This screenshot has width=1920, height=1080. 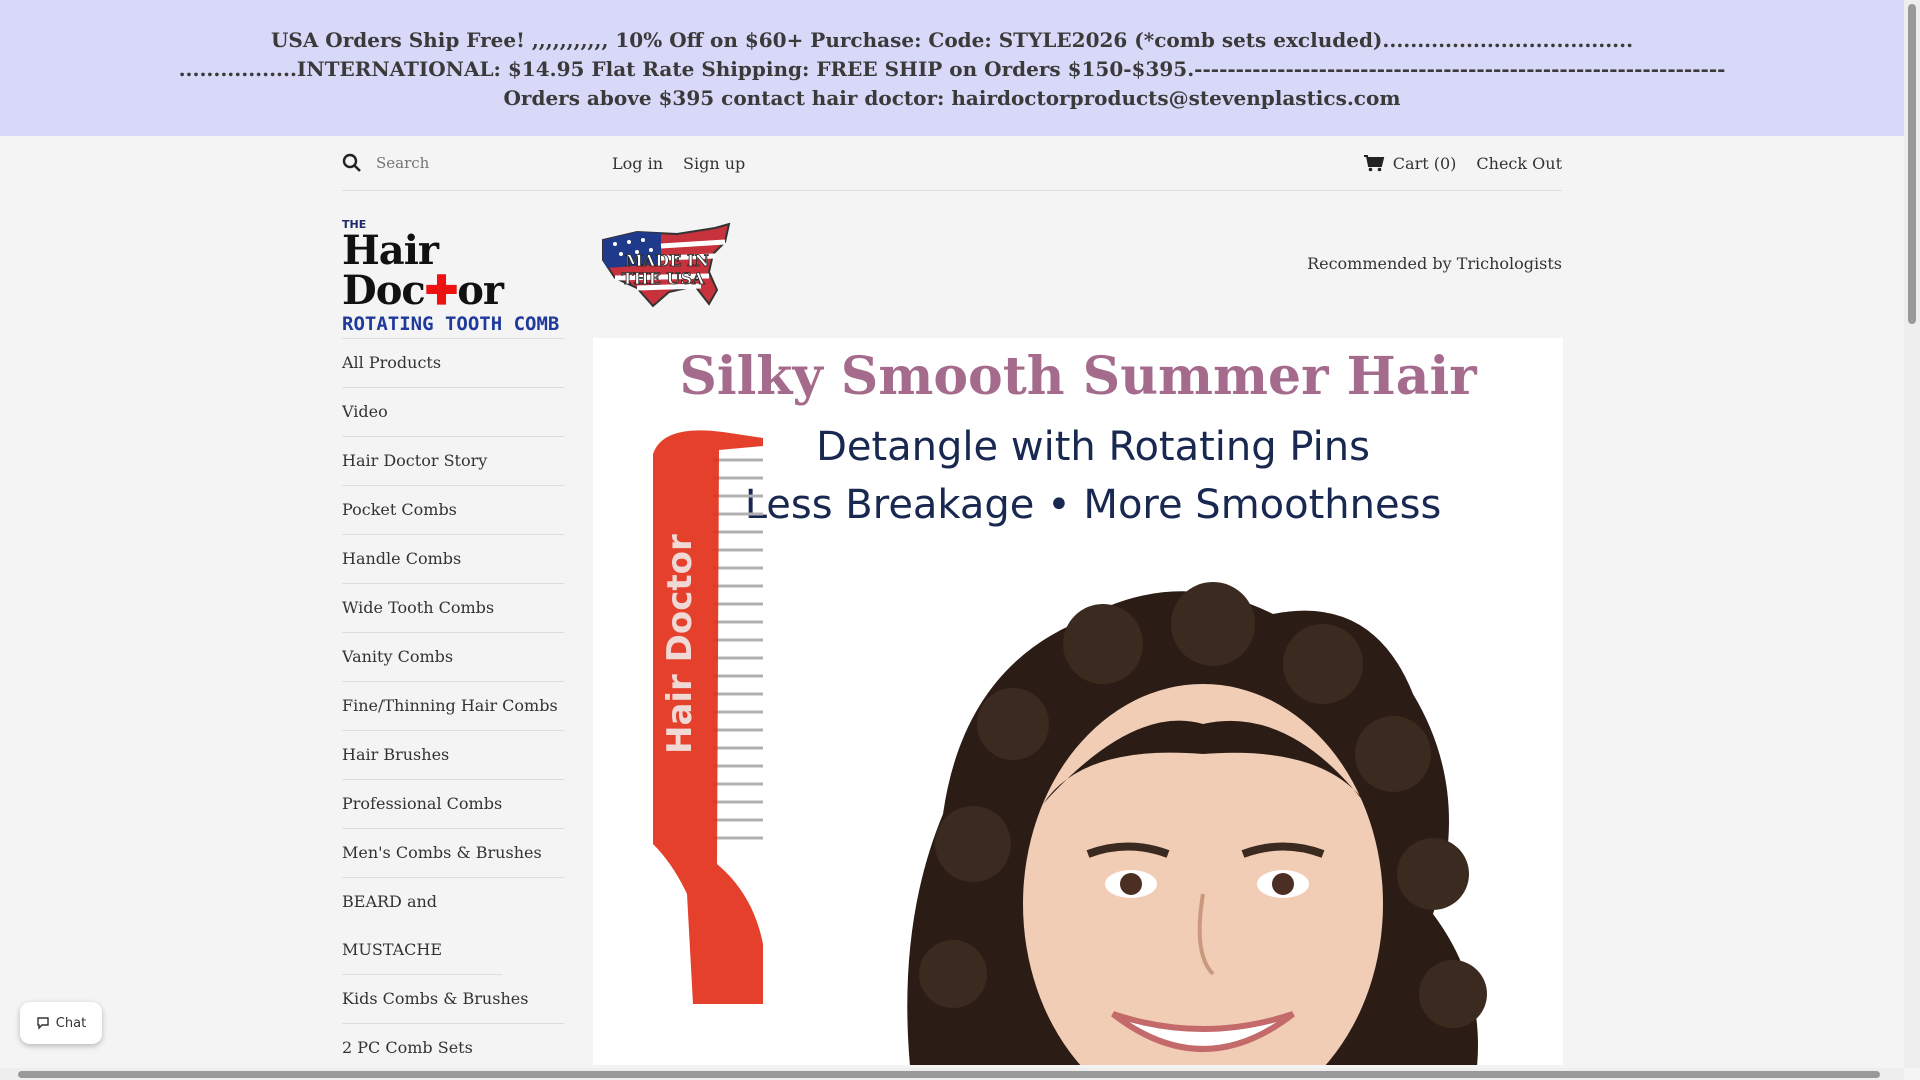 What do you see at coordinates (453, 559) in the screenshot?
I see `sidebar-item-handle-combs: Handle Combs` at bounding box center [453, 559].